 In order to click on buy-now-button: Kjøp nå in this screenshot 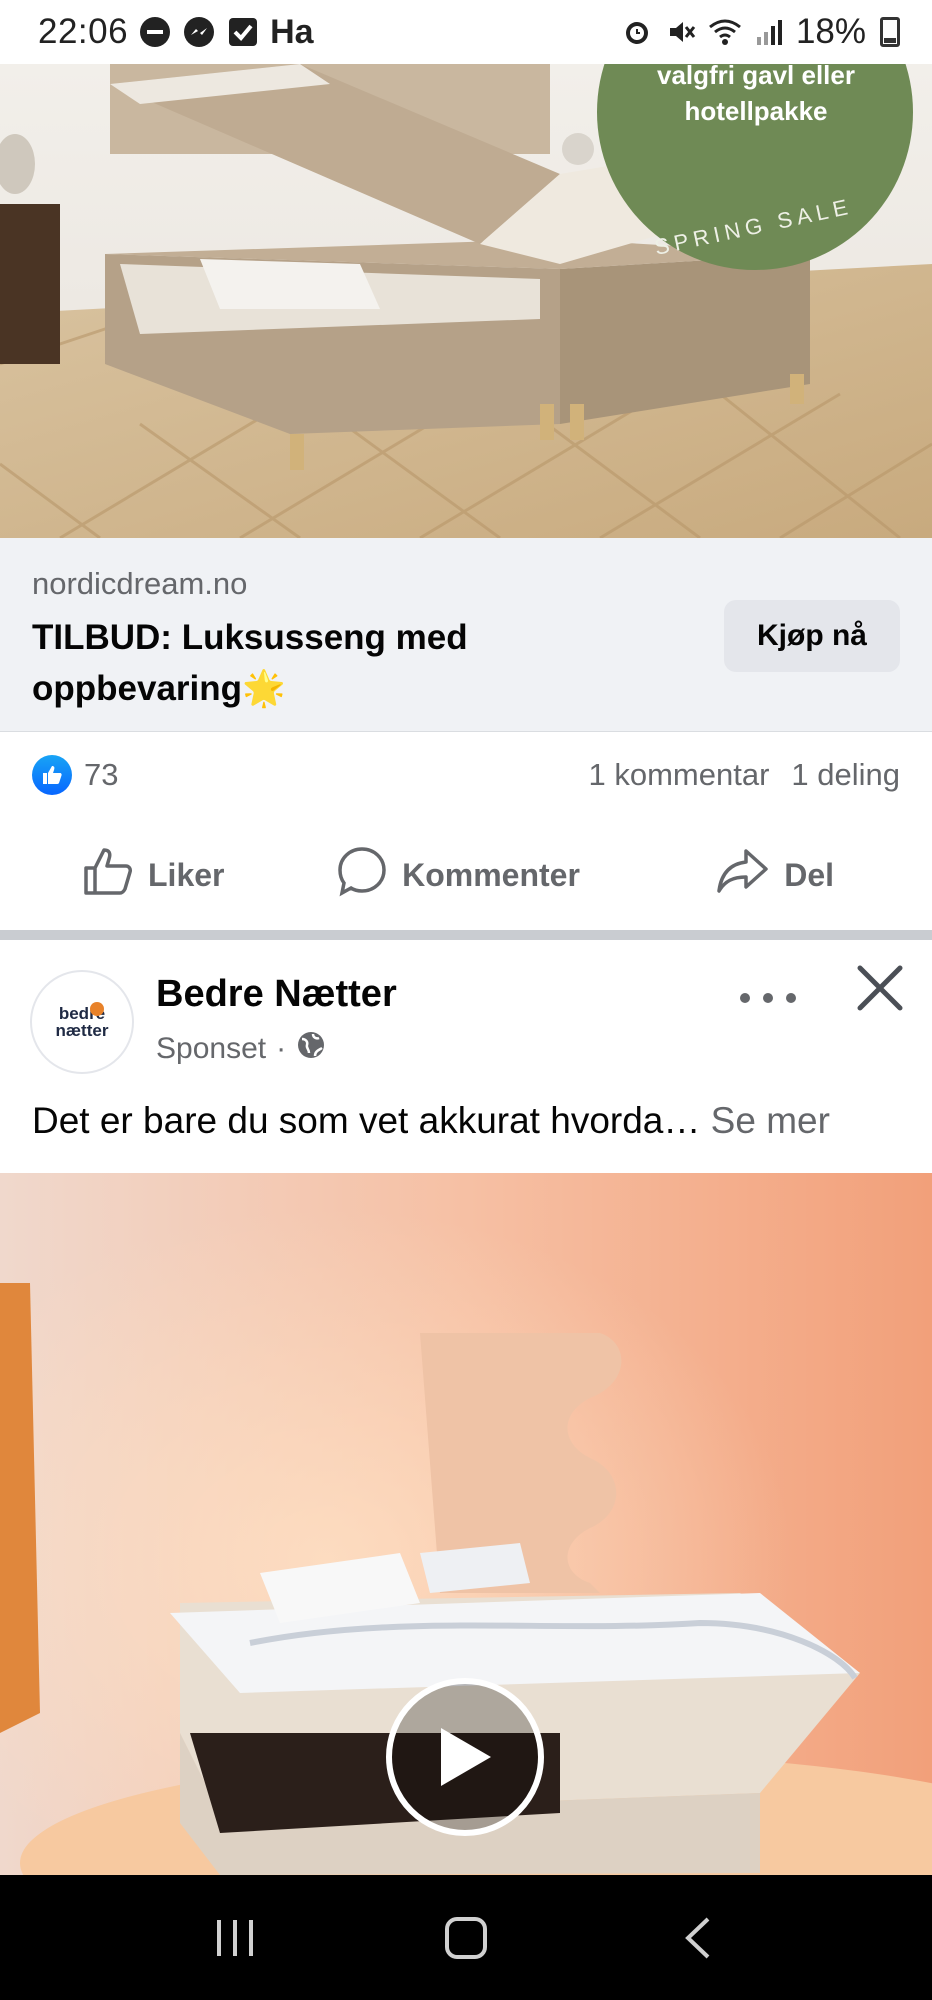, I will do `click(812, 636)`.